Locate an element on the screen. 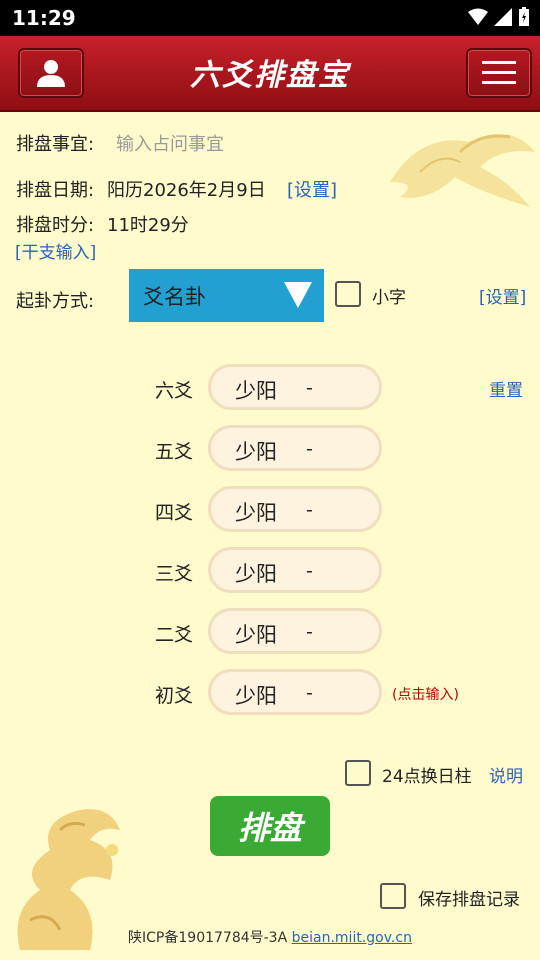 The width and height of the screenshot is (540, 960). small-text-label: 小字 is located at coordinates (389, 298).